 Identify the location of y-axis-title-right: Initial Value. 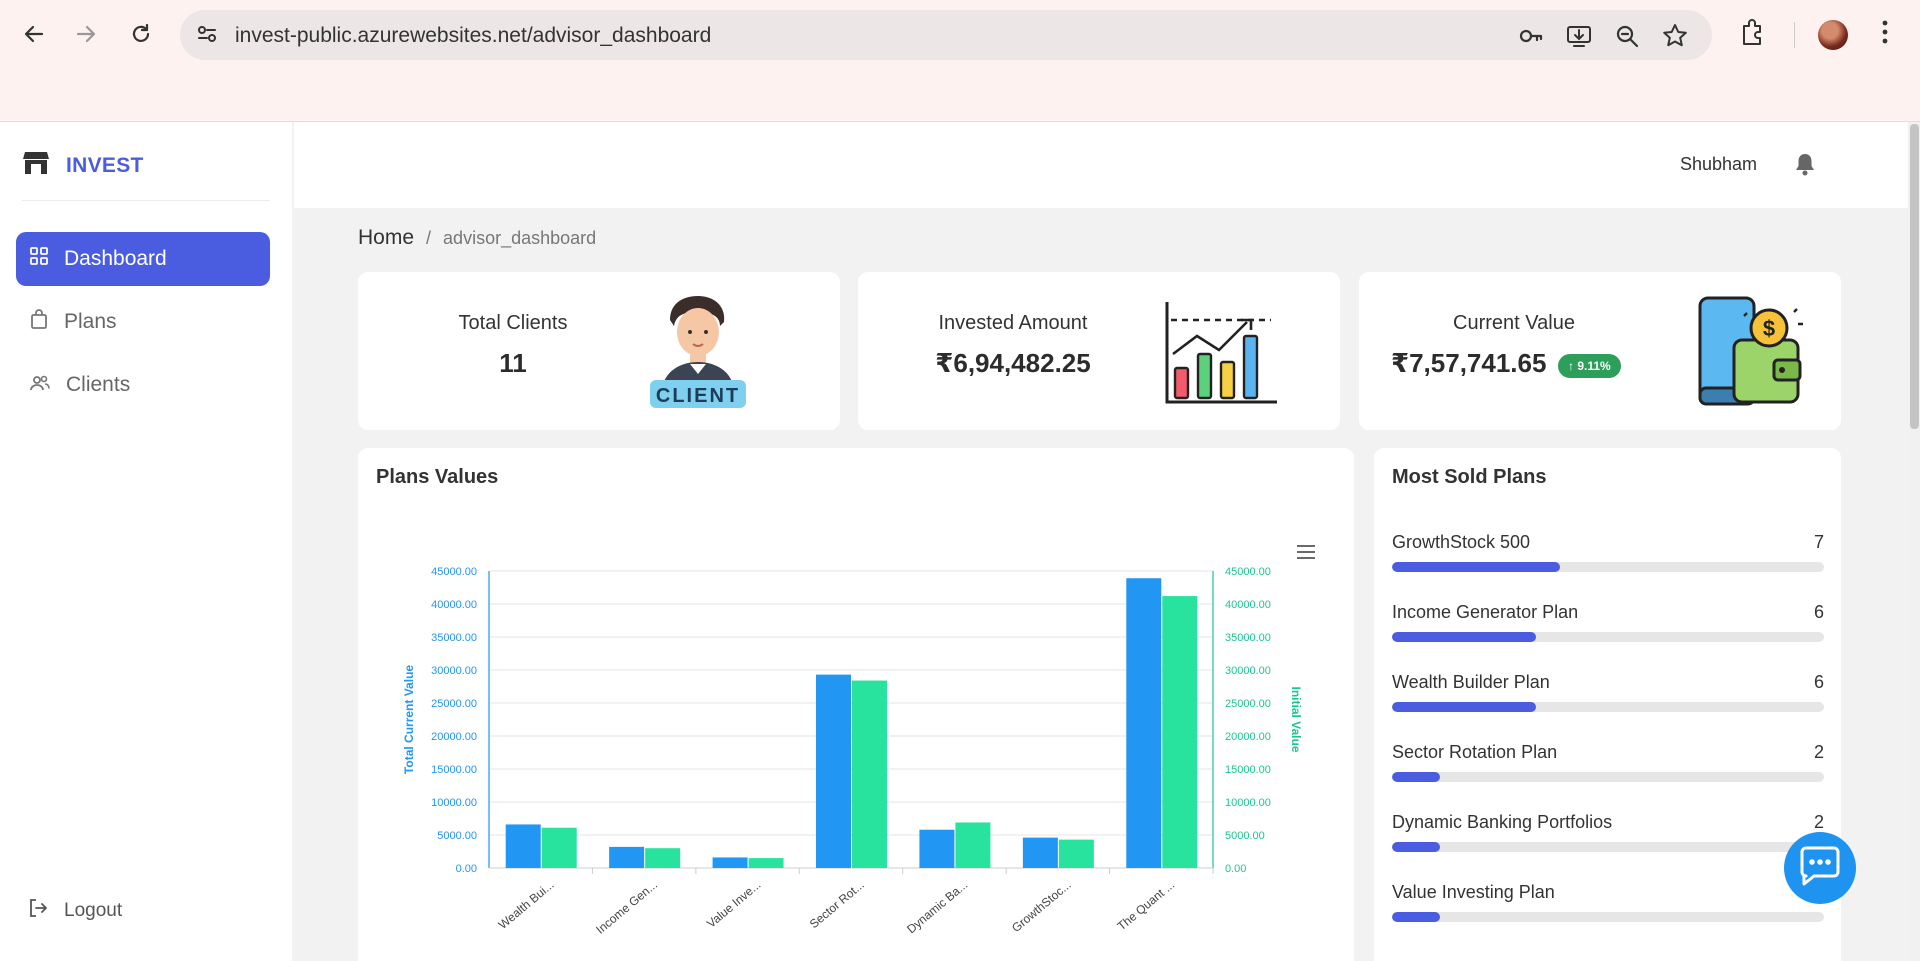
(1296, 719).